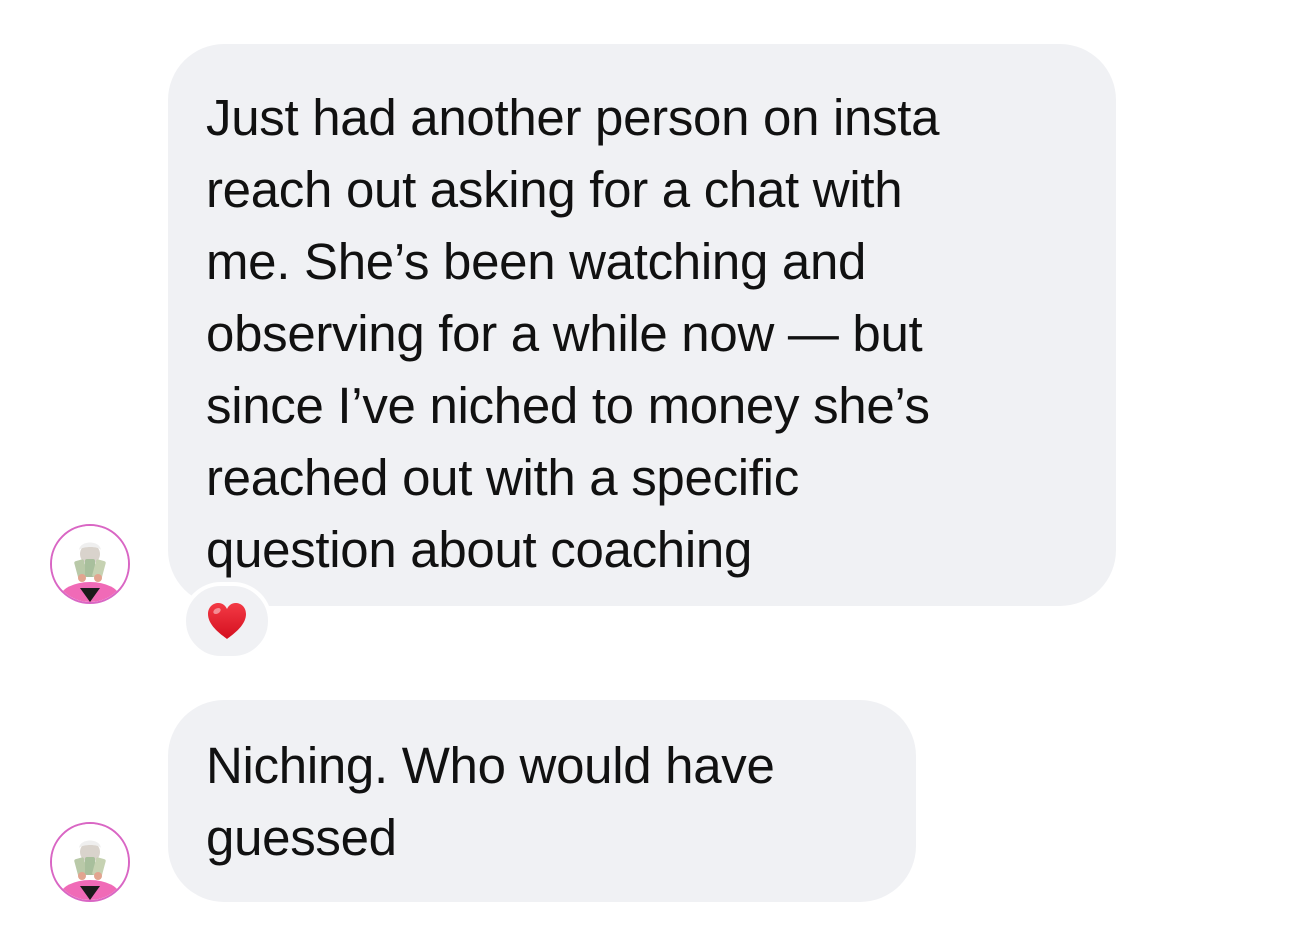 This screenshot has height=938, width=1290. What do you see at coordinates (573, 117) in the screenshot?
I see `message-text-line: Just had another person on insta` at bounding box center [573, 117].